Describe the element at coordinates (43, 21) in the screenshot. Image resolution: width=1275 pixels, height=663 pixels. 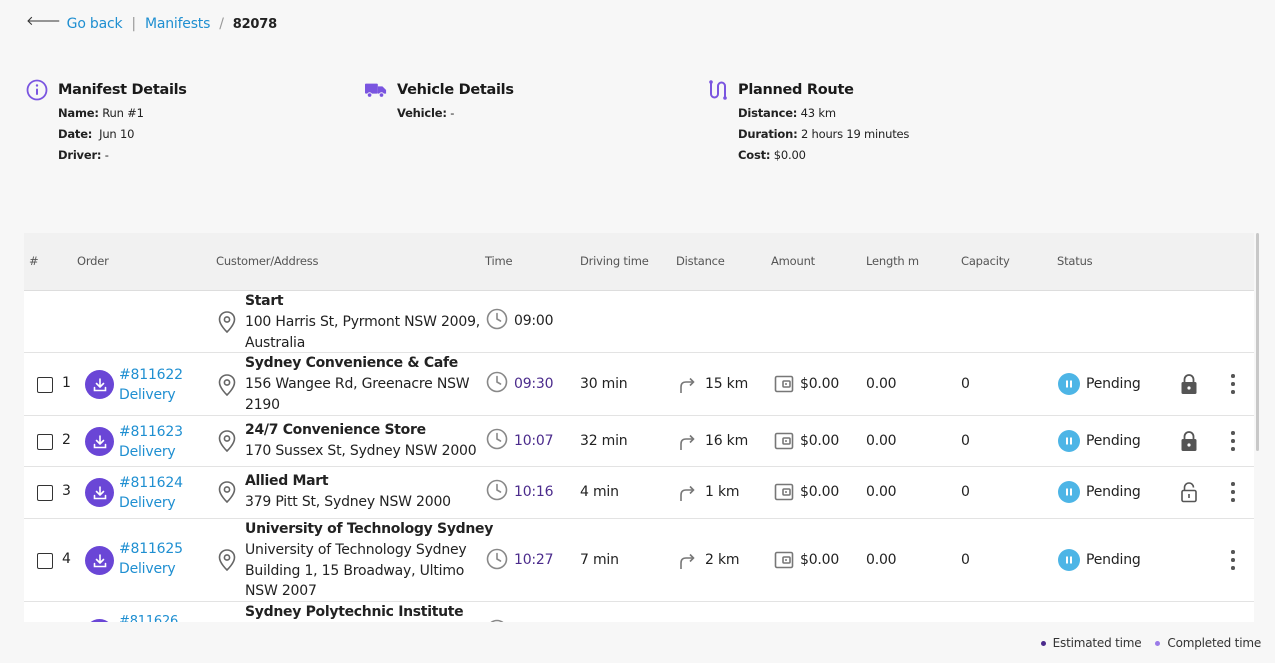
I see `back-arrow-icon: 🡐` at that location.